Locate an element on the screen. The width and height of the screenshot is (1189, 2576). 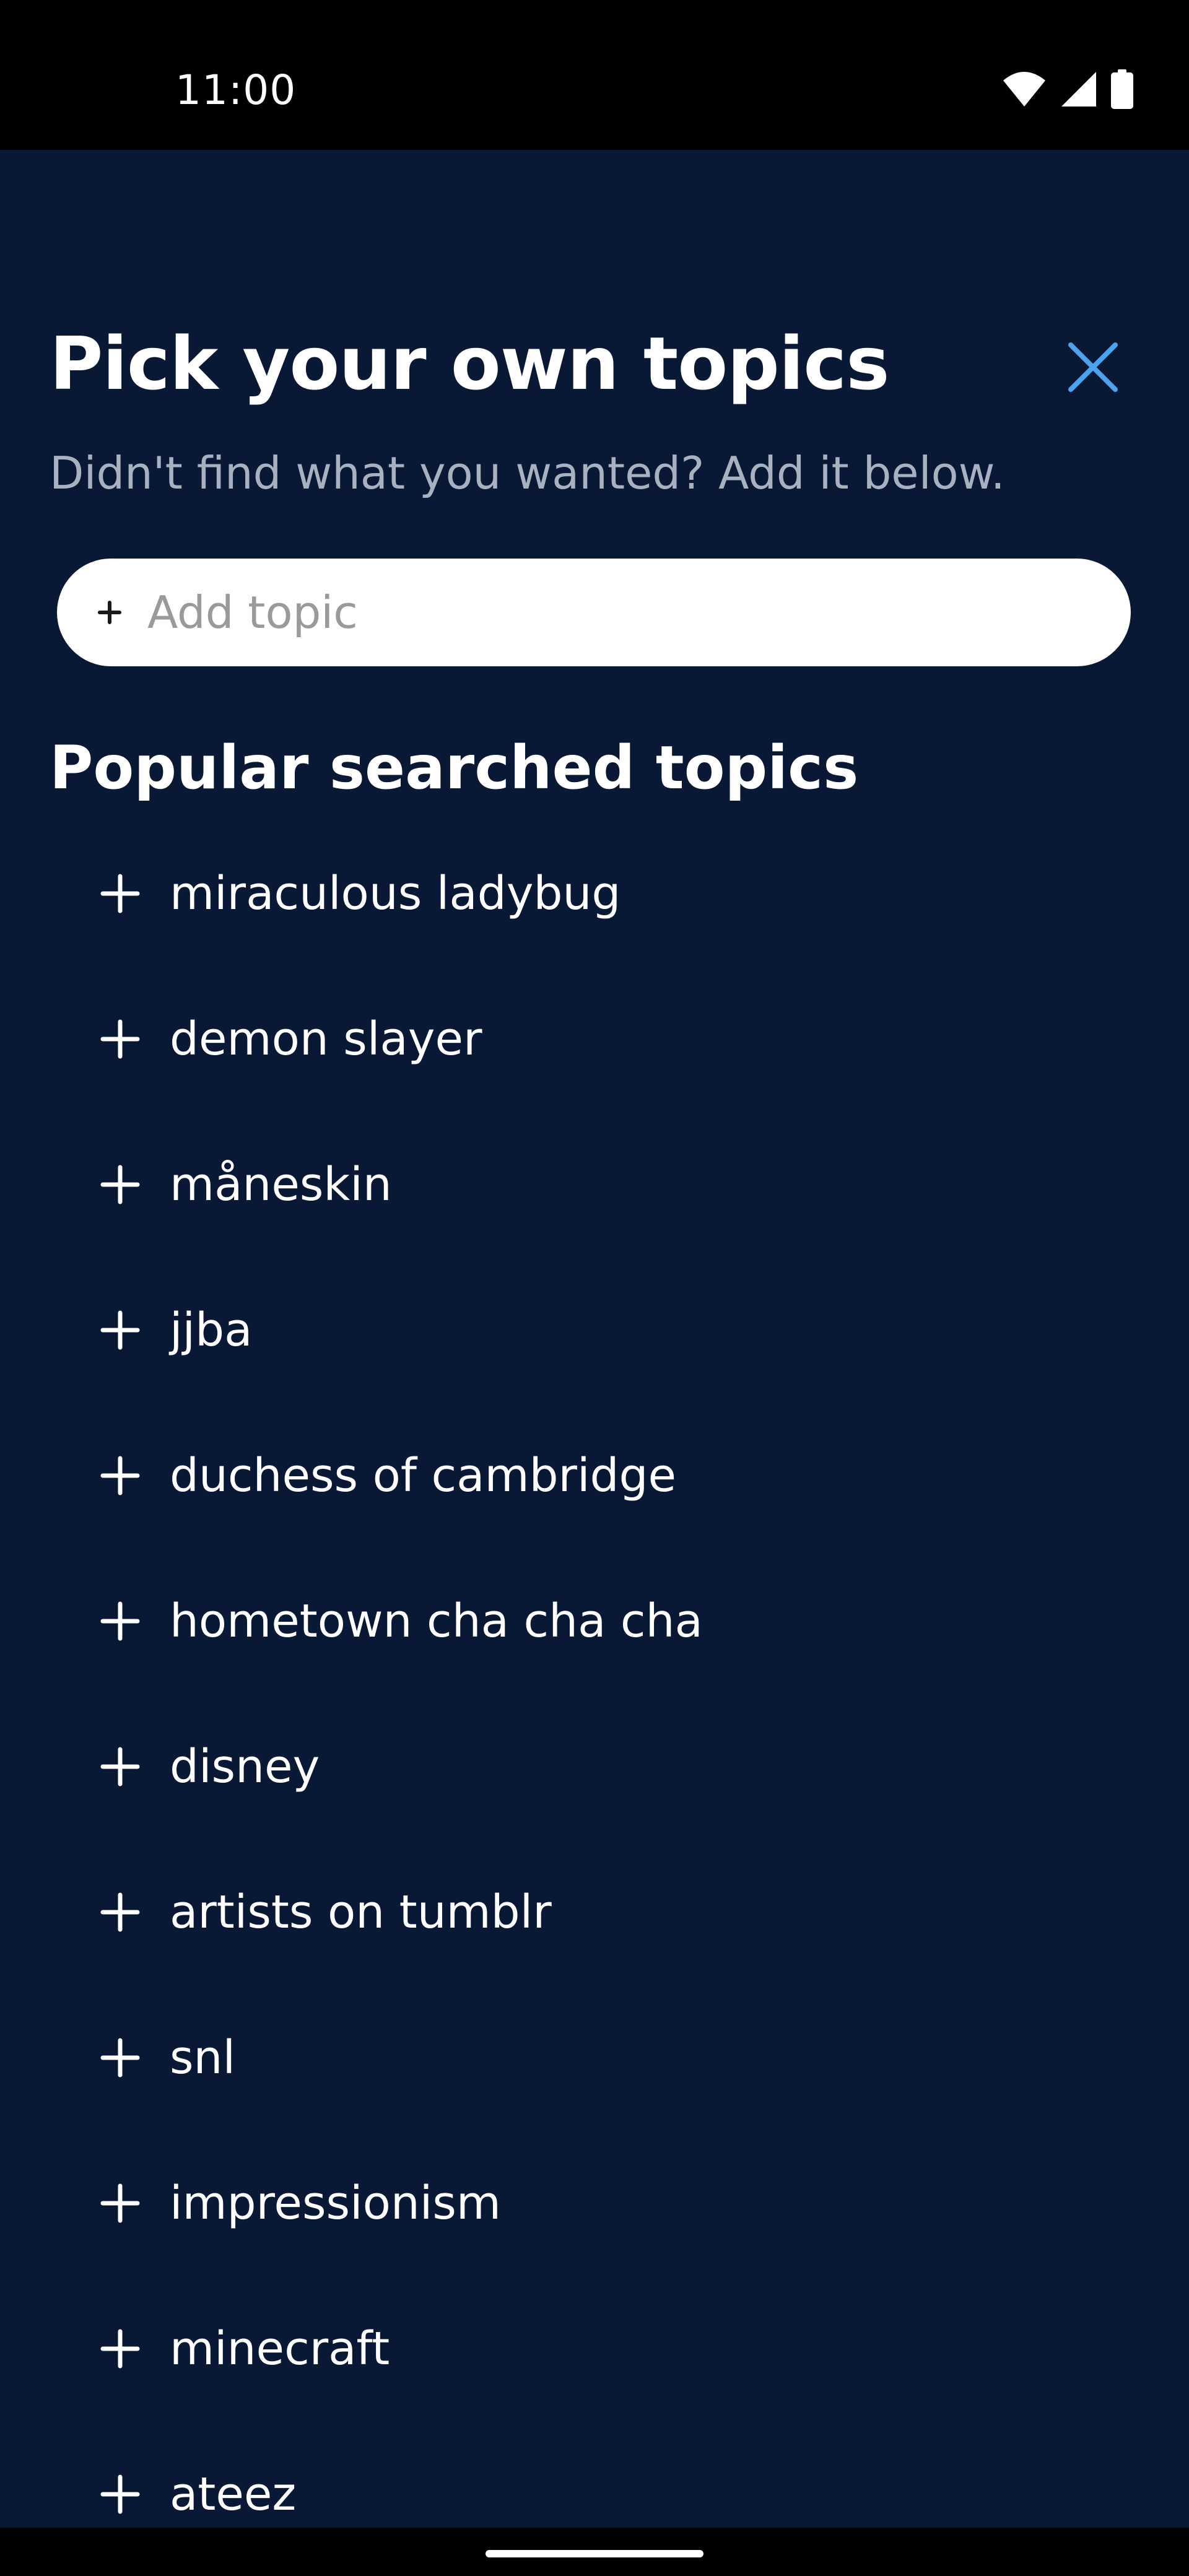
topic-item: artists on tumblr is located at coordinates (594, 1912).